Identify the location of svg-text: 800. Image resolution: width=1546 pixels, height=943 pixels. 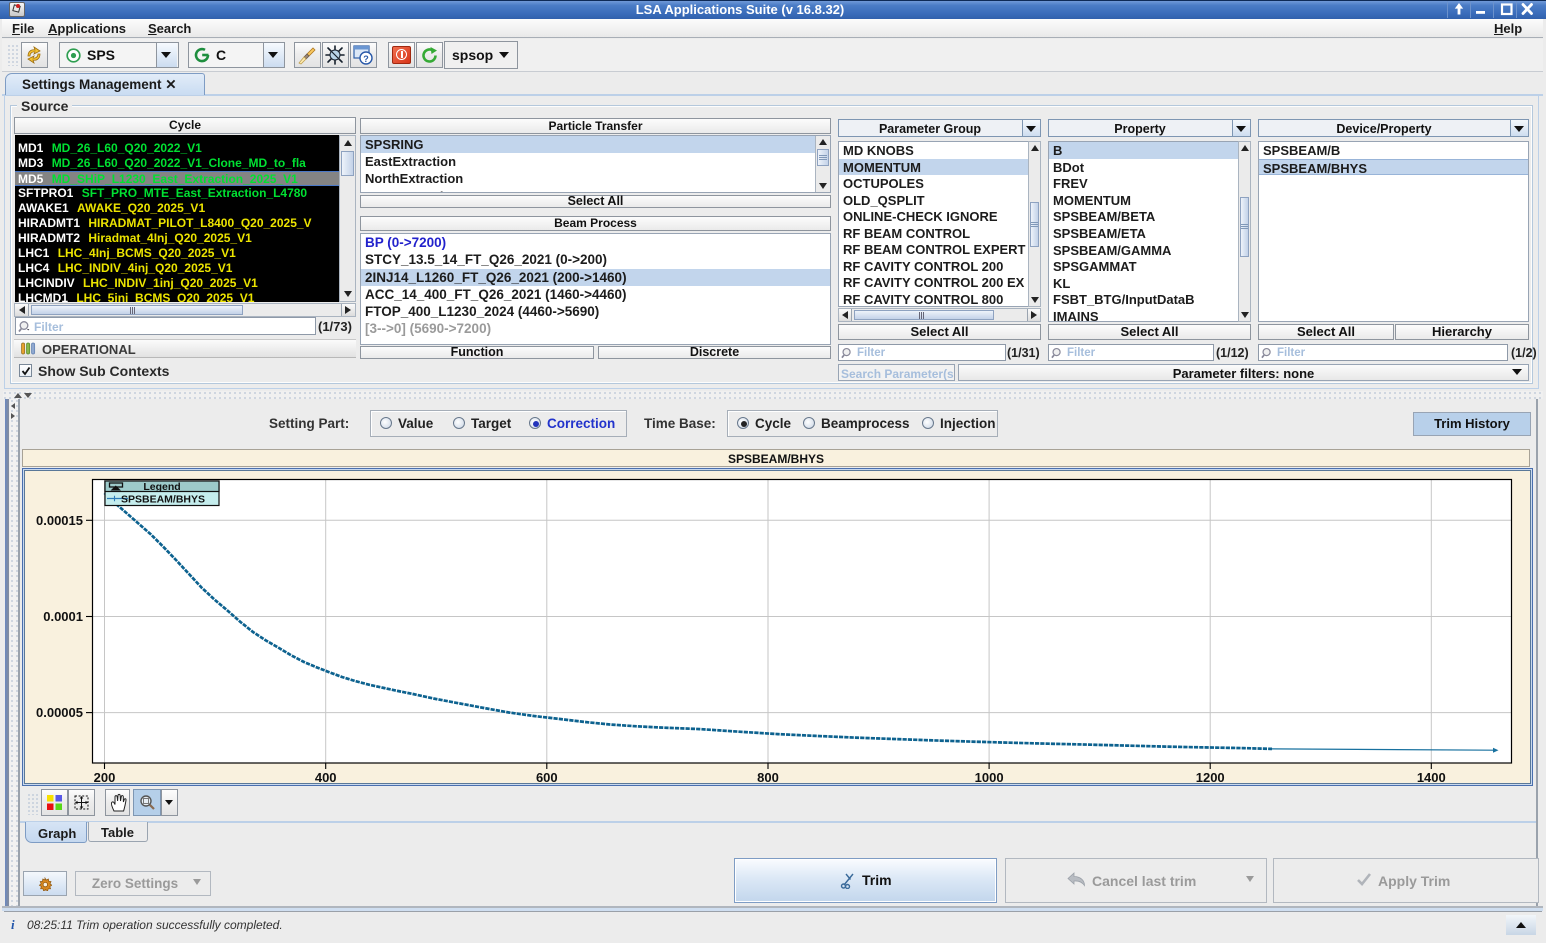
(768, 777).